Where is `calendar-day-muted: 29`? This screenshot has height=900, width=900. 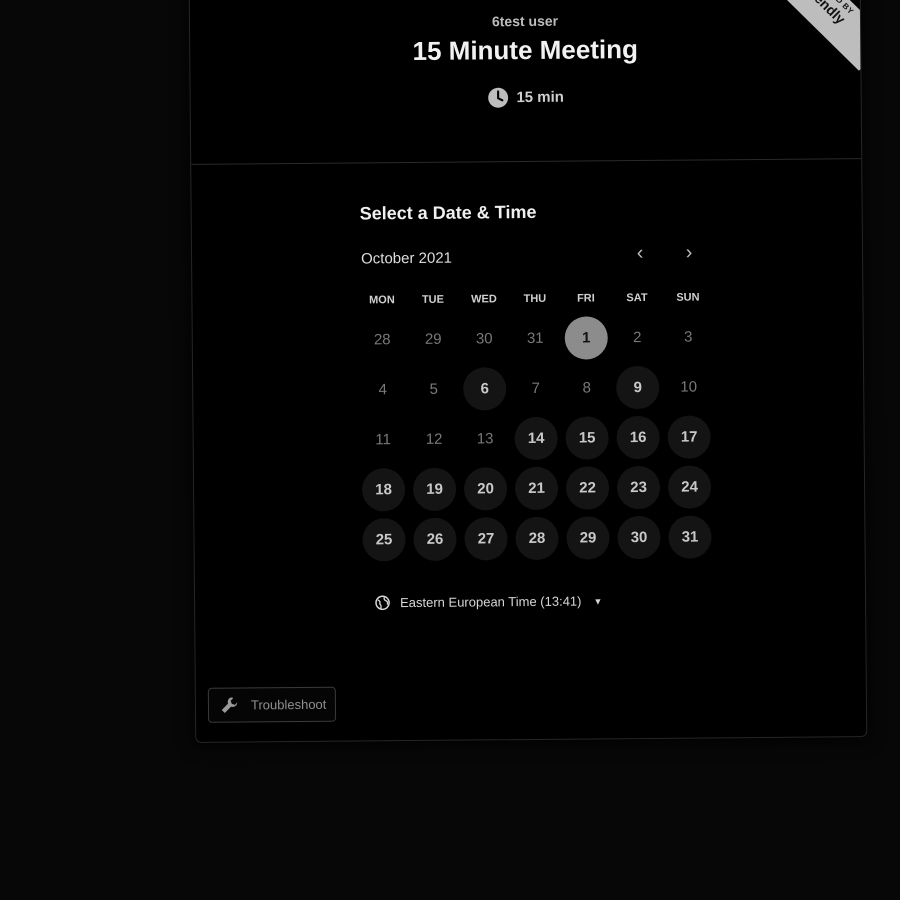 calendar-day-muted: 29 is located at coordinates (433, 339).